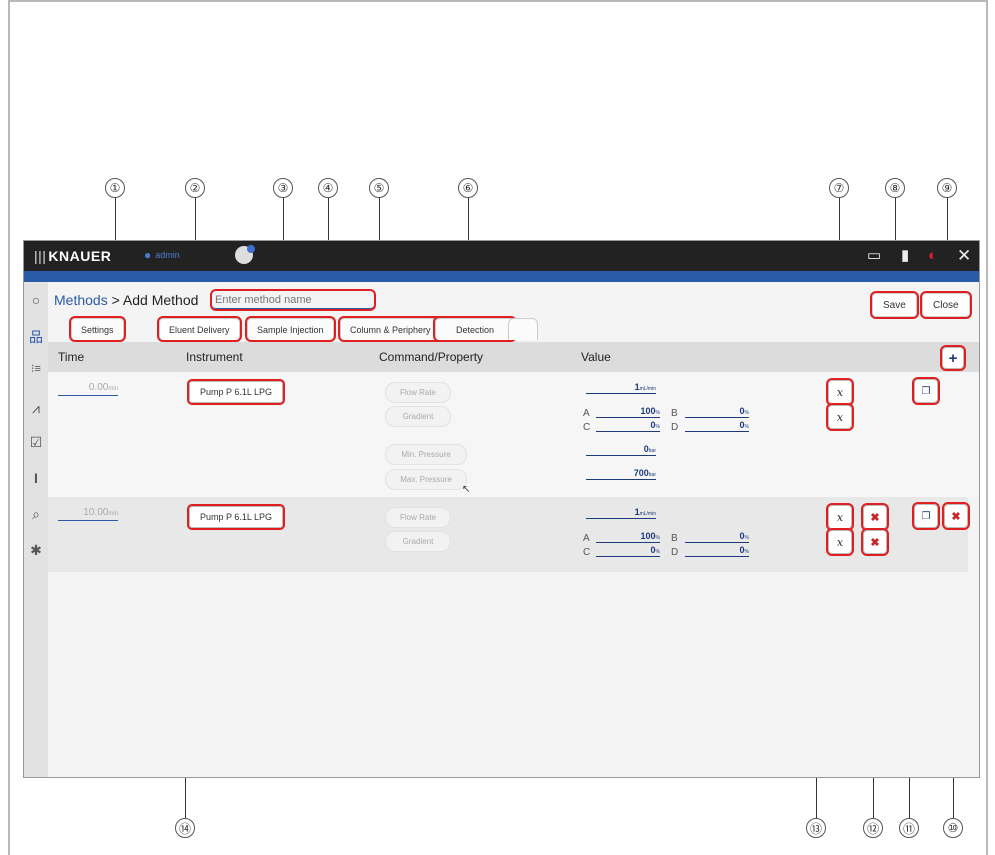 The height and width of the screenshot is (855, 995). I want to click on callout-8: ⑧, so click(895, 188).